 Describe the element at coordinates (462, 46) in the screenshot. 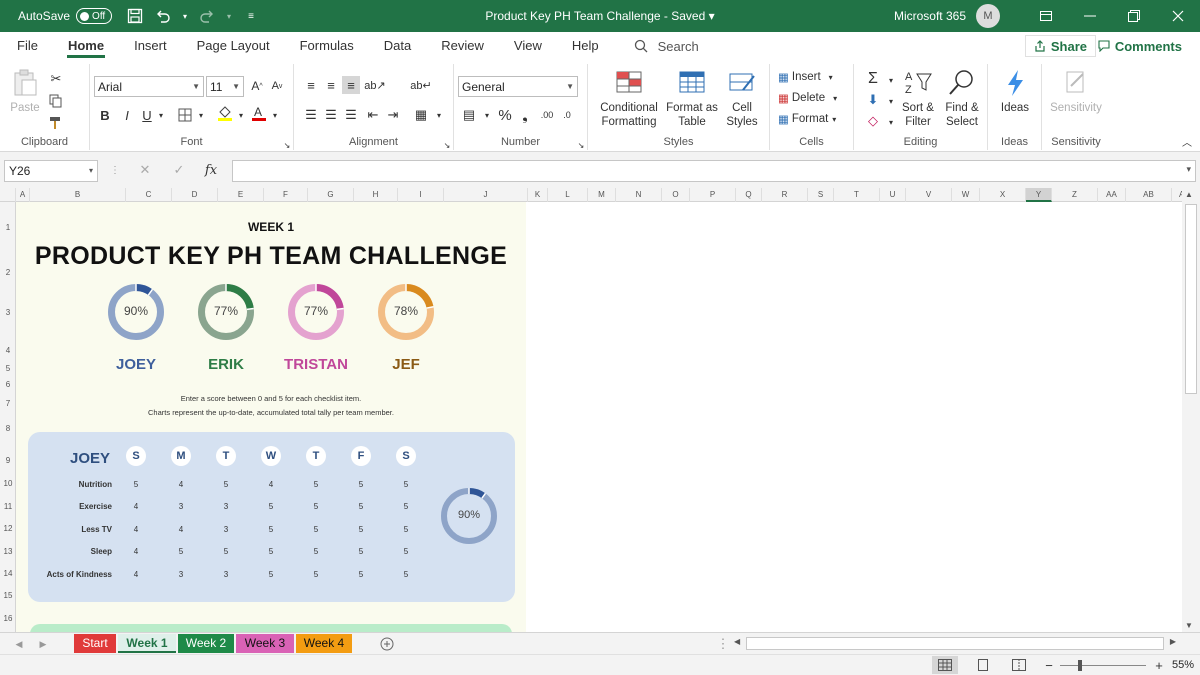

I see `tab-review: Review` at that location.